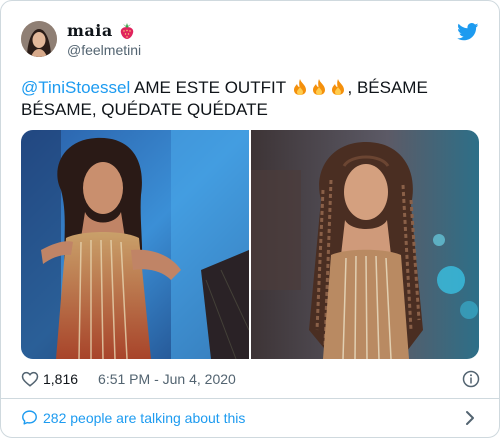 The image size is (500, 438). I want to click on name-row: maia, so click(101, 30).